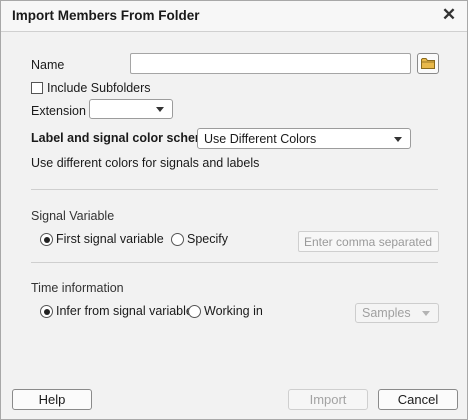  Describe the element at coordinates (77, 288) in the screenshot. I see `time-information-heading: Time information` at that location.